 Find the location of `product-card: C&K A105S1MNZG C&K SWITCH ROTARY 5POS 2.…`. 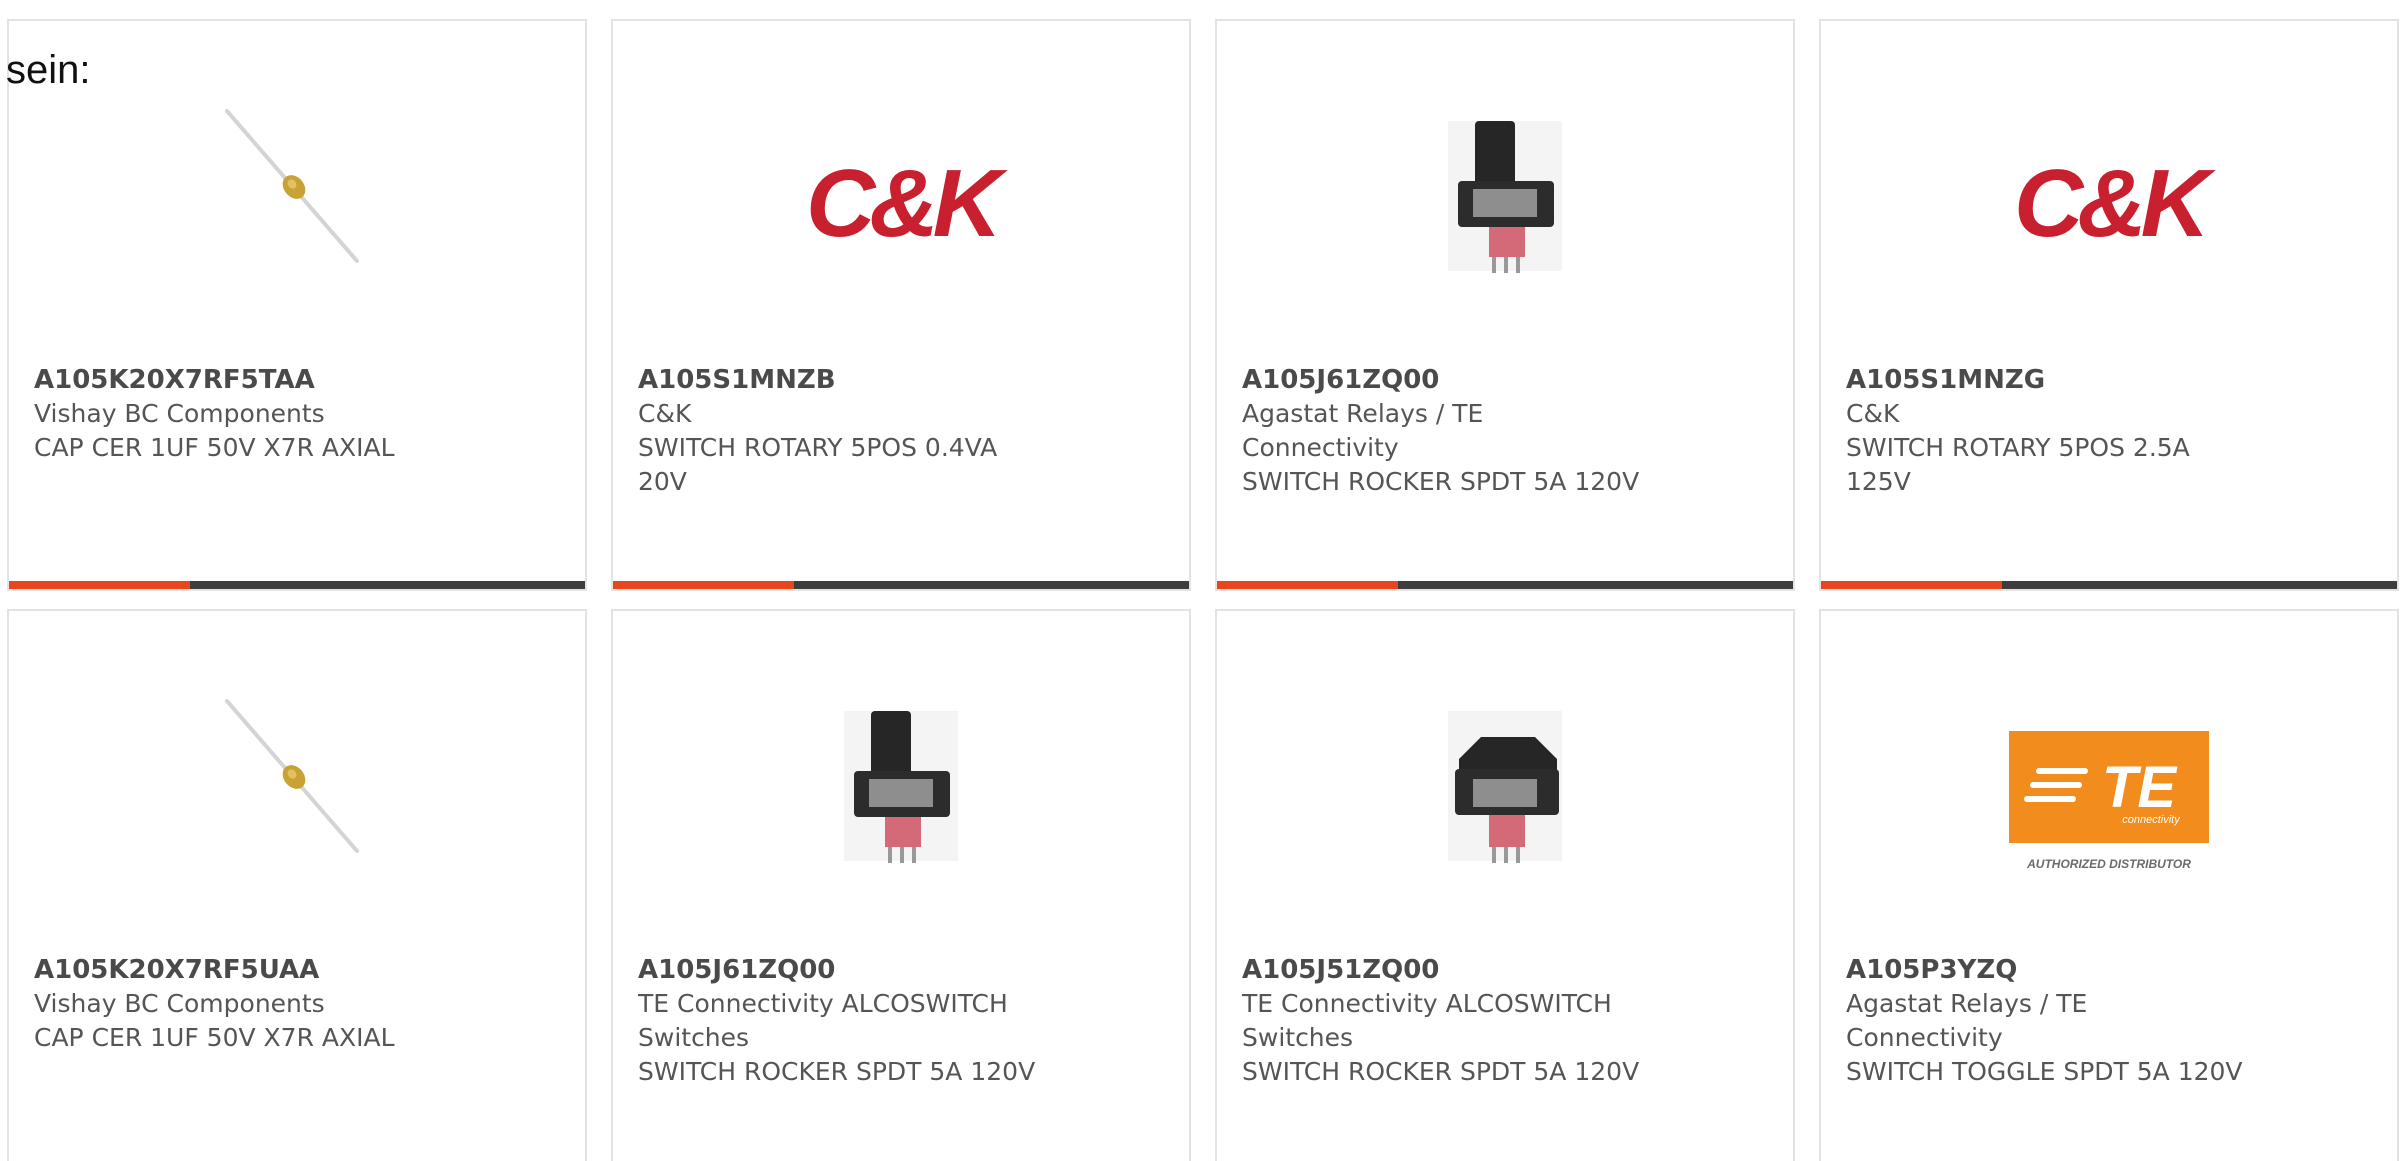

product-card: C&K A105S1MNZG C&K SWITCH ROTARY 5POS 2.… is located at coordinates (2109, 305).